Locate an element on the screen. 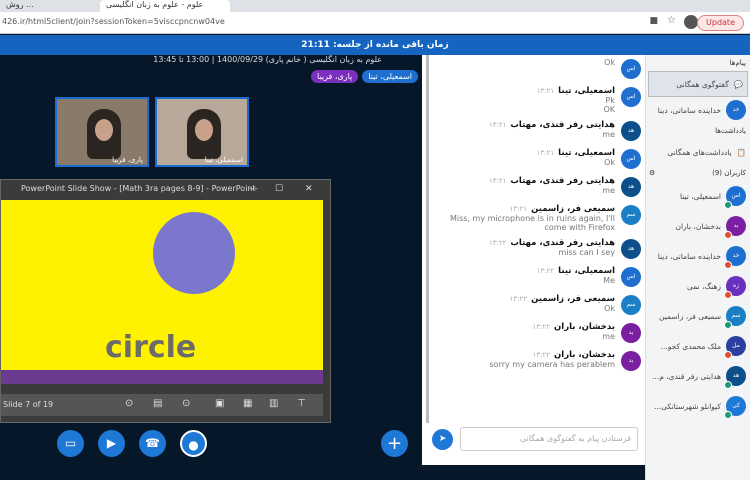 This screenshot has height=480, width=750. previous-icon: ⊙ is located at coordinates (129, 403).